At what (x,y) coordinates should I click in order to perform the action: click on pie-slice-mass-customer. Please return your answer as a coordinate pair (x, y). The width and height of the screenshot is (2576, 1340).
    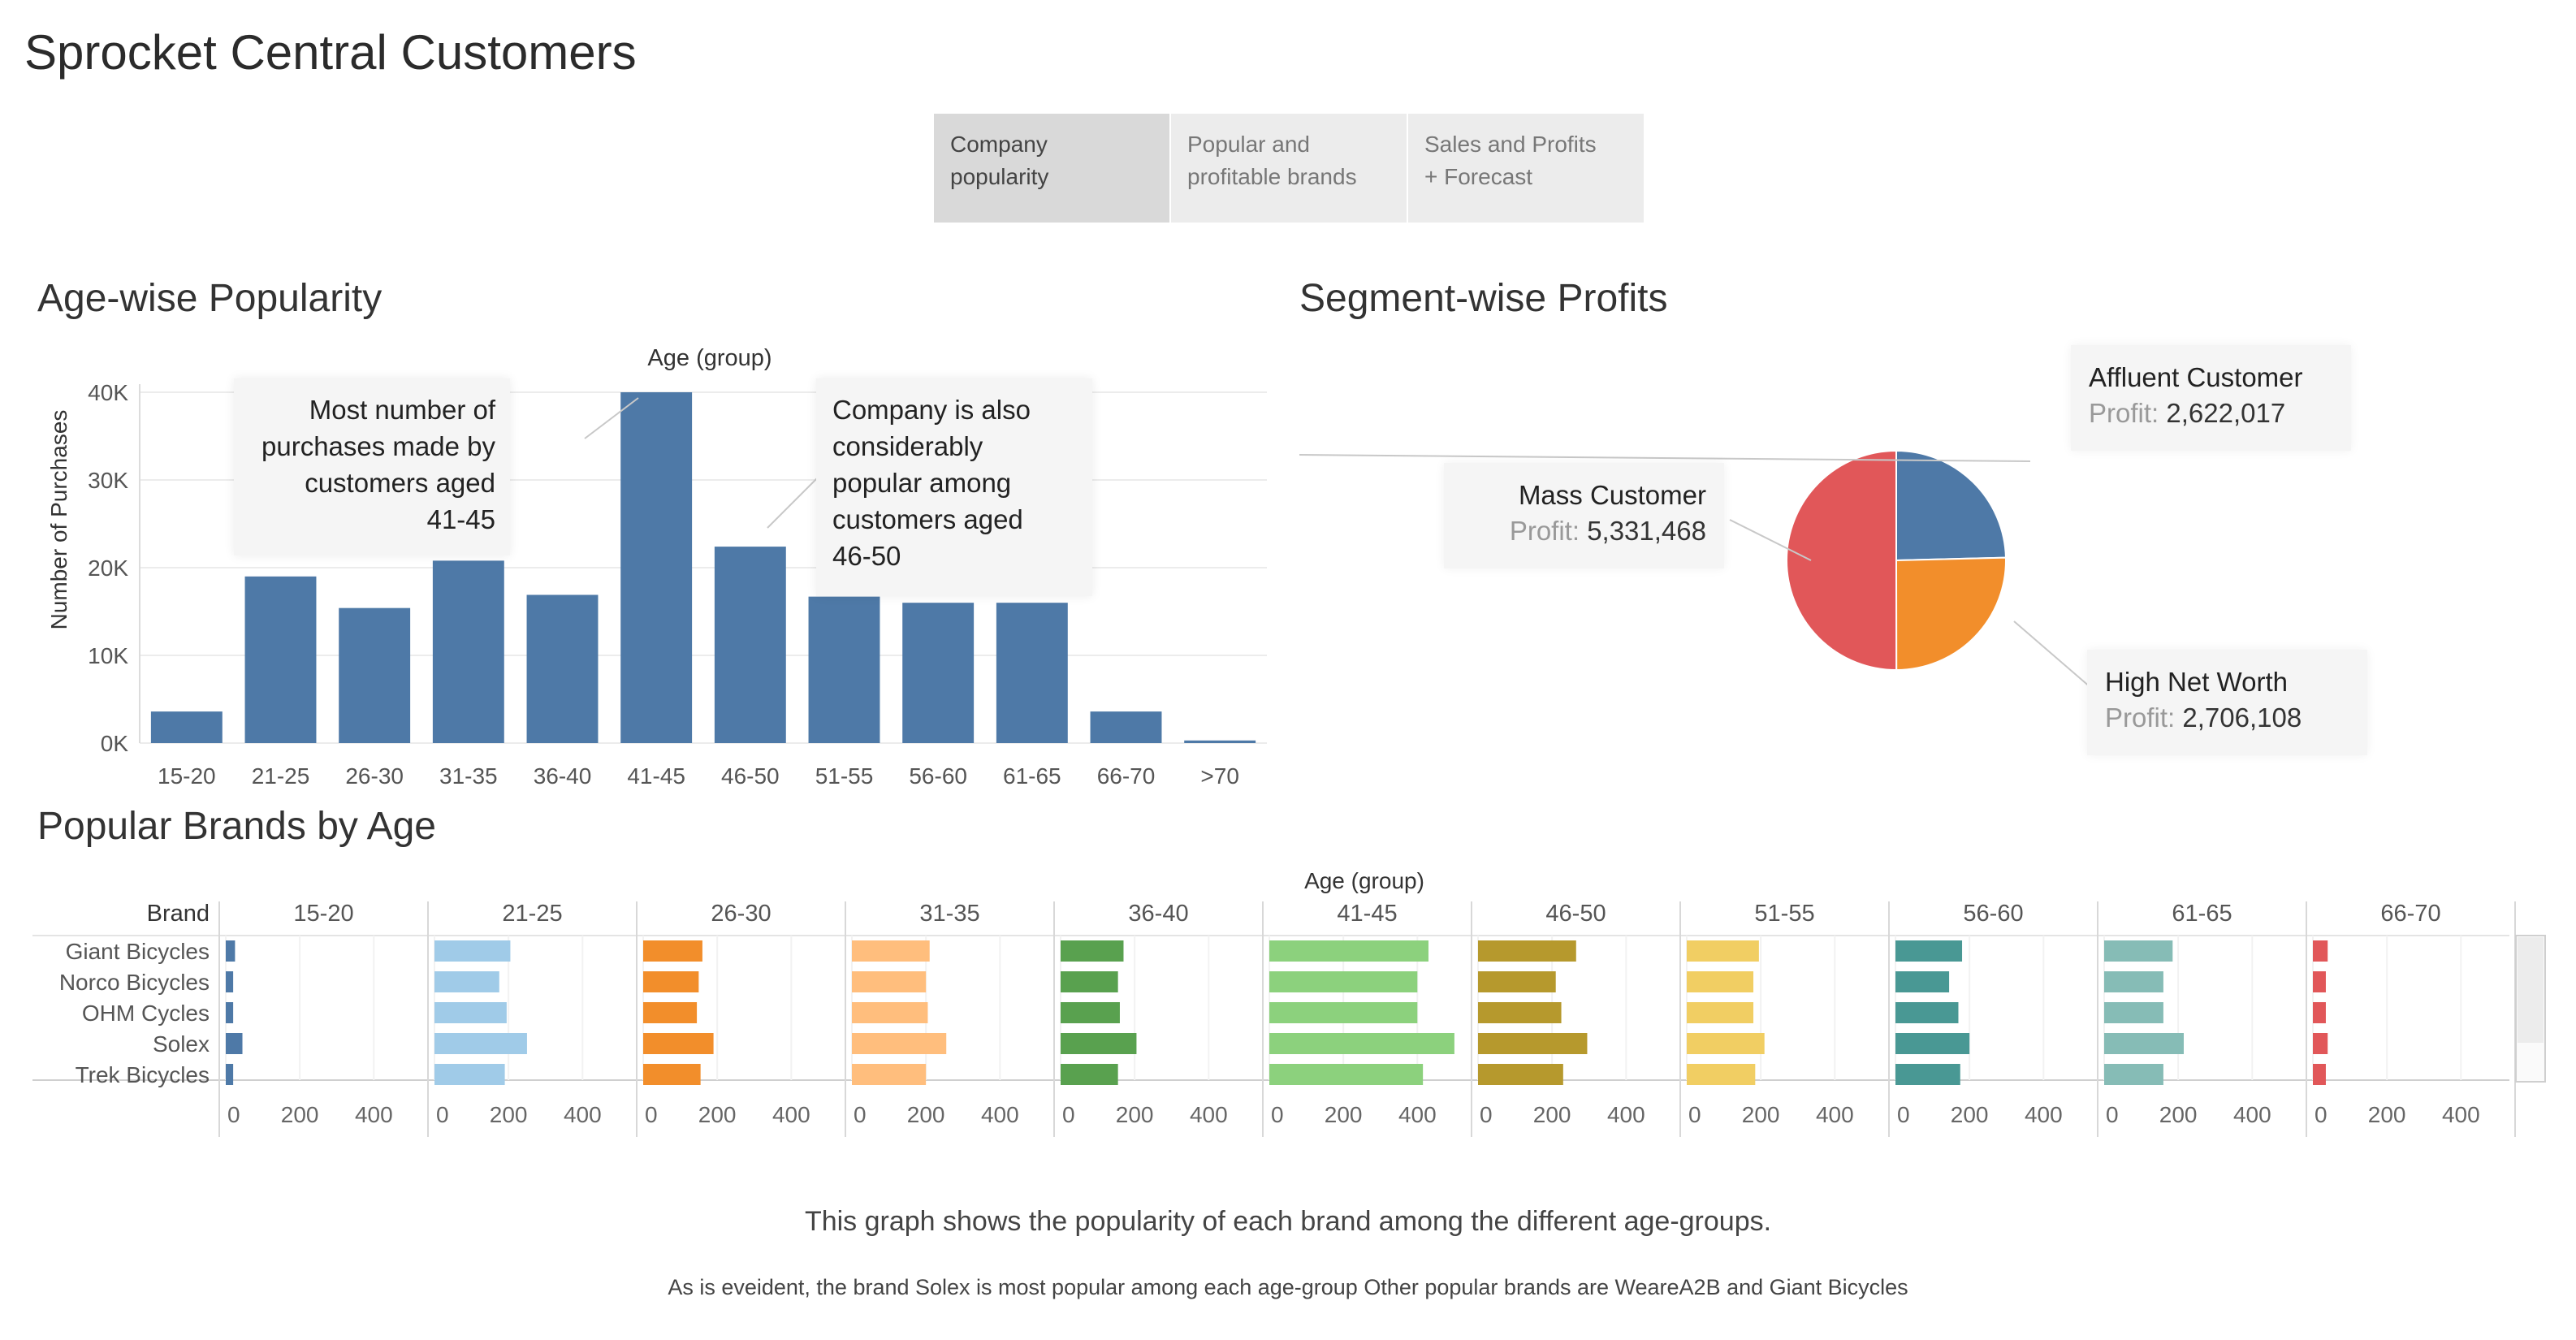
    Looking at the image, I should click on (1842, 560).